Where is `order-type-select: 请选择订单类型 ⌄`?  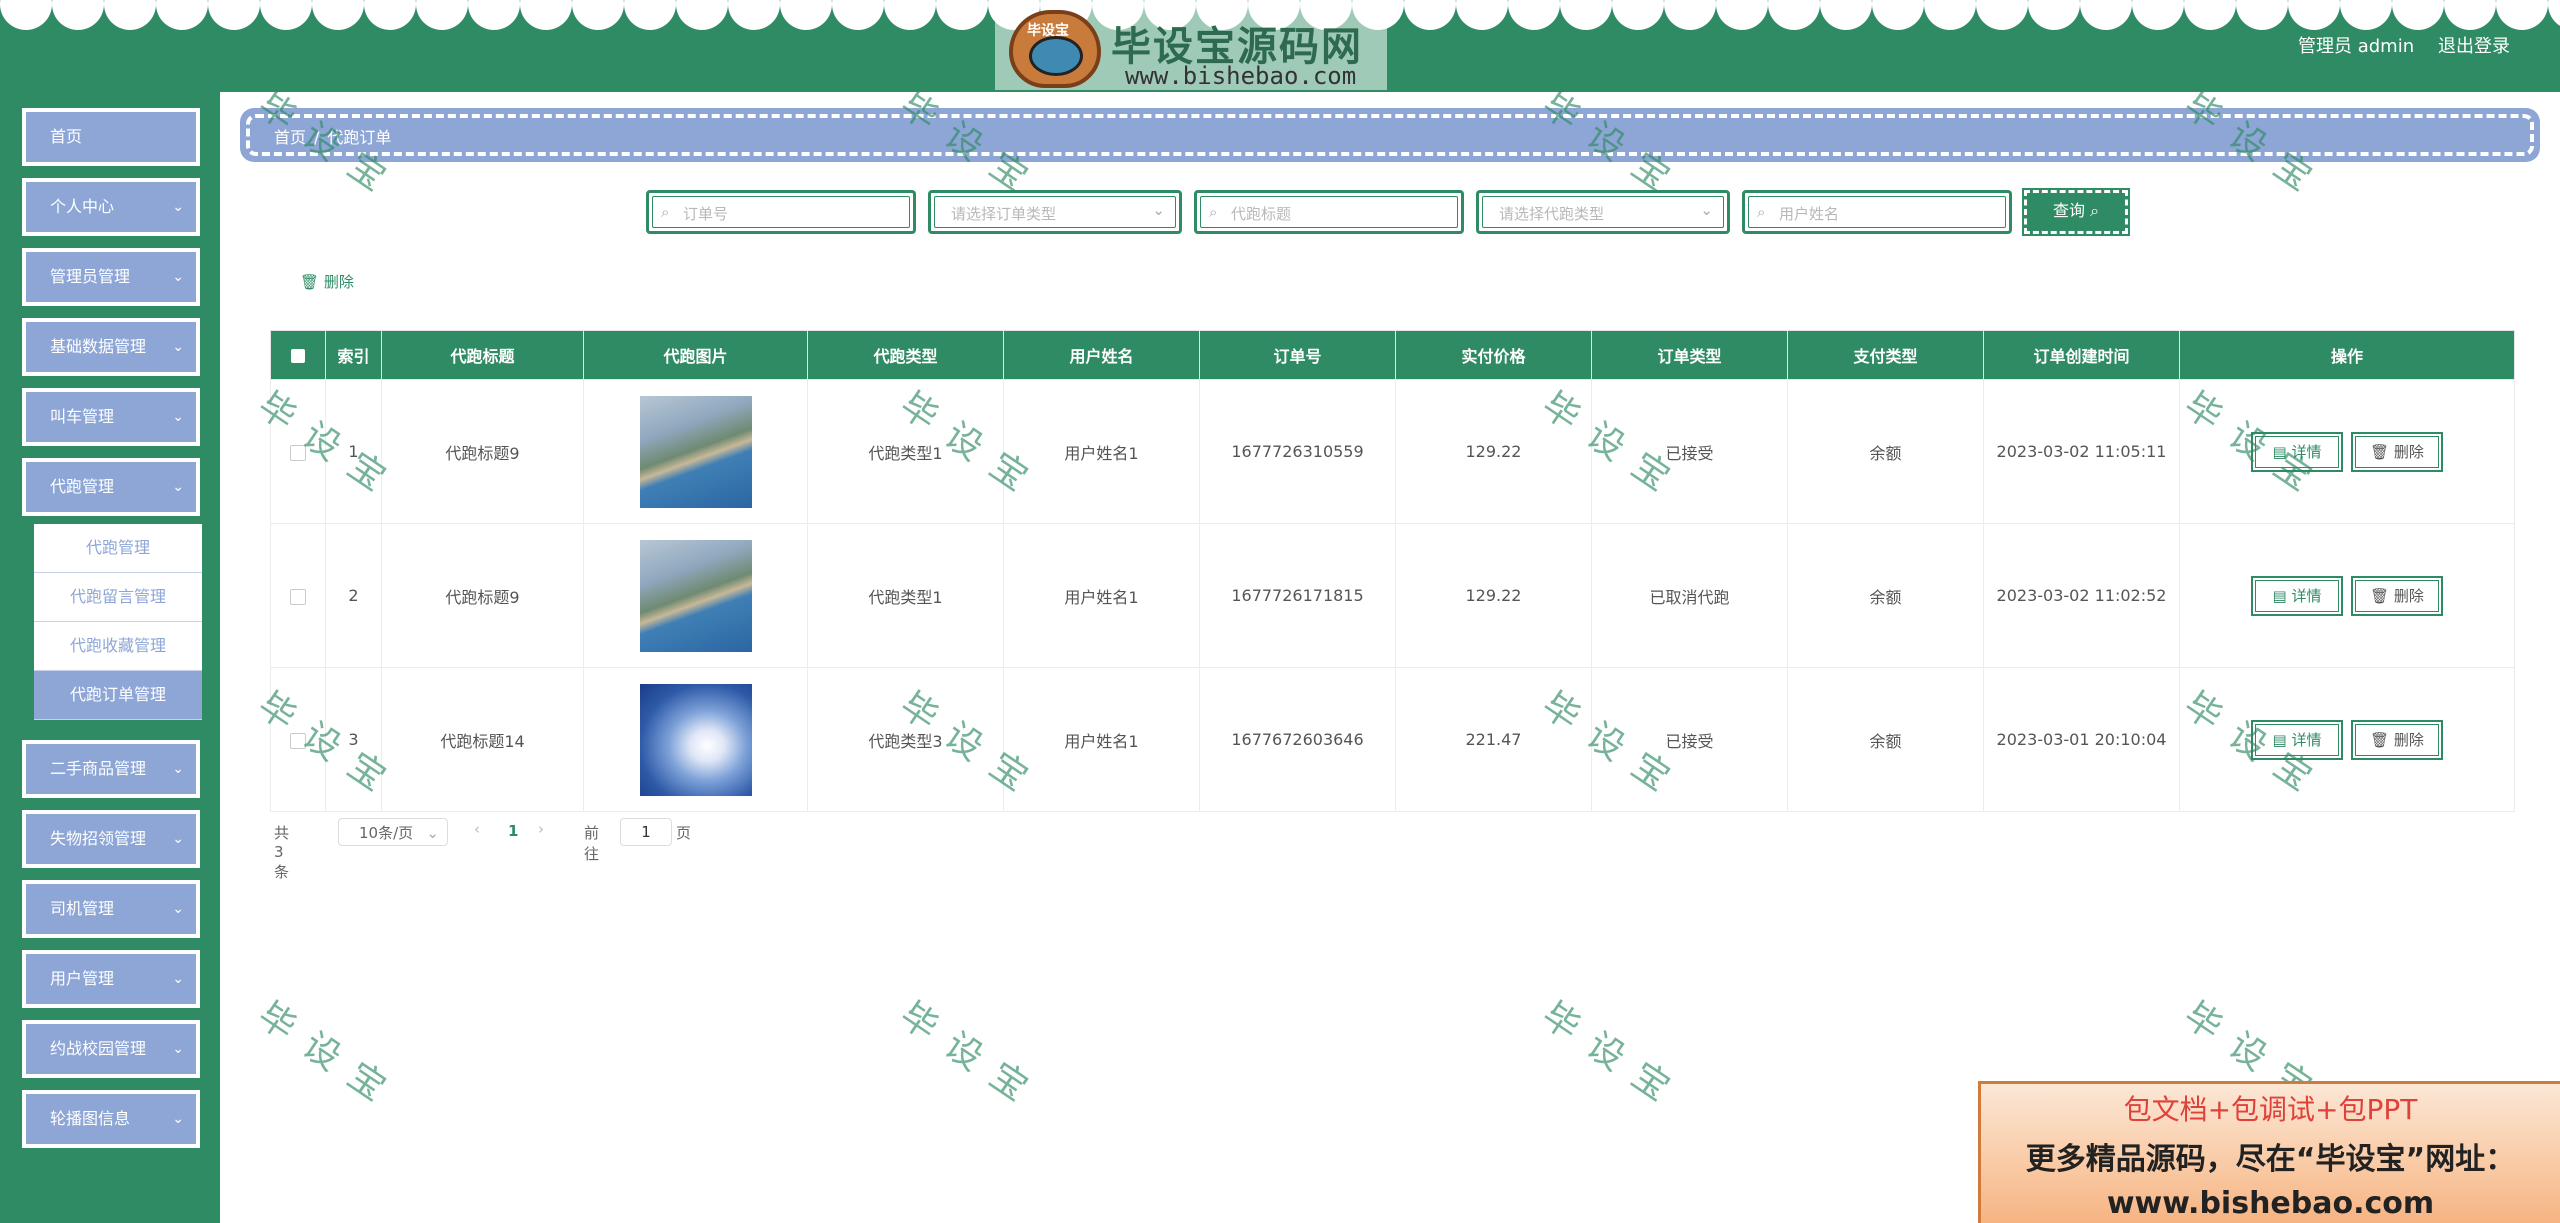 order-type-select: 请选择订单类型 ⌄ is located at coordinates (1055, 212).